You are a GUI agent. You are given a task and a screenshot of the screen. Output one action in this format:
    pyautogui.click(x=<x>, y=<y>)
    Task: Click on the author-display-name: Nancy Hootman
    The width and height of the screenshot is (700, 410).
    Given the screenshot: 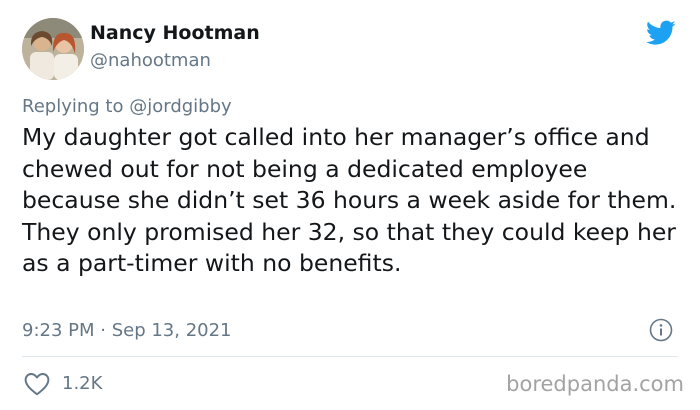 What is the action you would take?
    pyautogui.click(x=175, y=33)
    